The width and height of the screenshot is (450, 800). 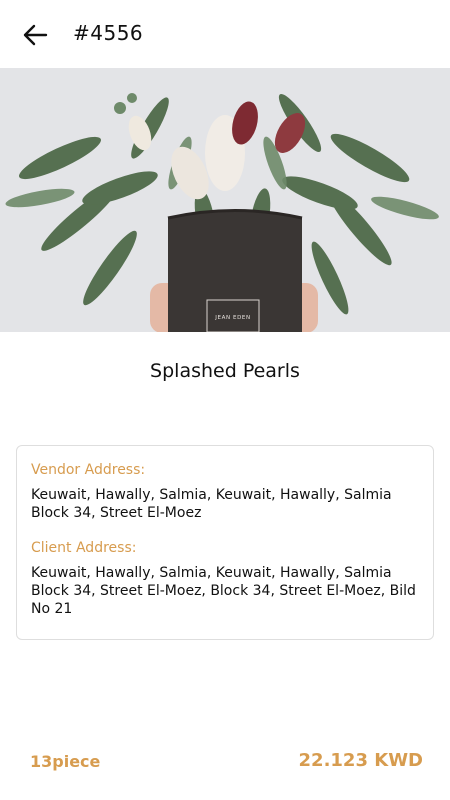 I want to click on box-brand-text: JEAN EDEN, so click(x=232, y=318).